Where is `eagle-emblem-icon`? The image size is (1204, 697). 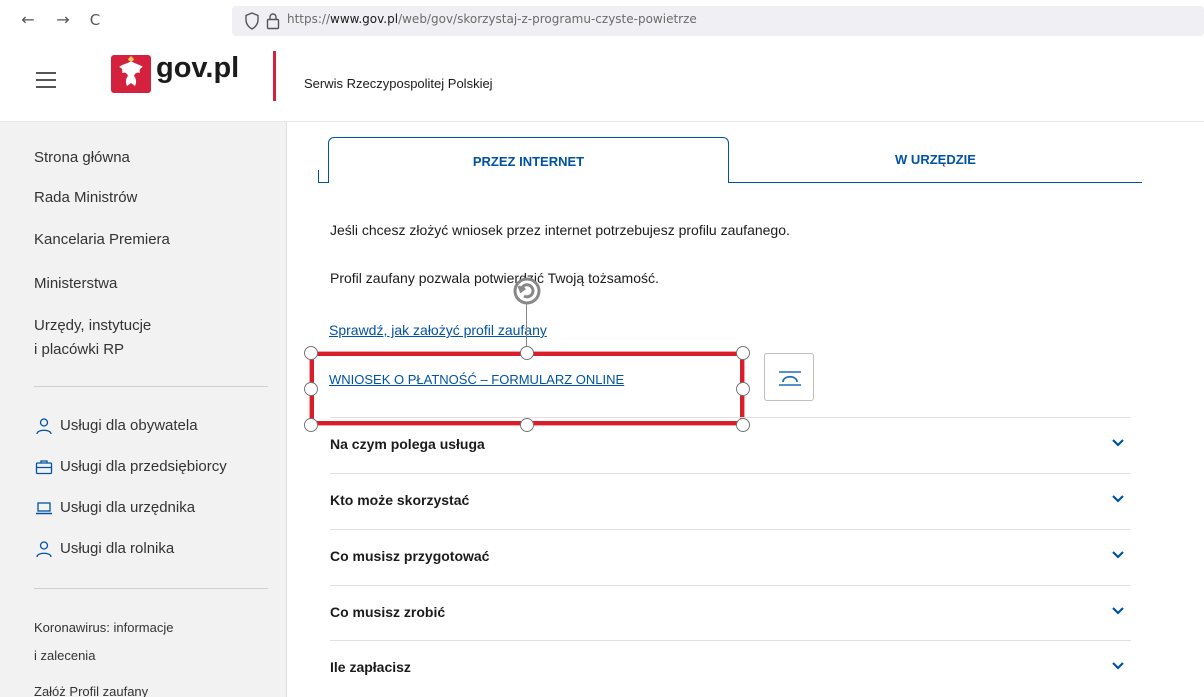 eagle-emblem-icon is located at coordinates (131, 74).